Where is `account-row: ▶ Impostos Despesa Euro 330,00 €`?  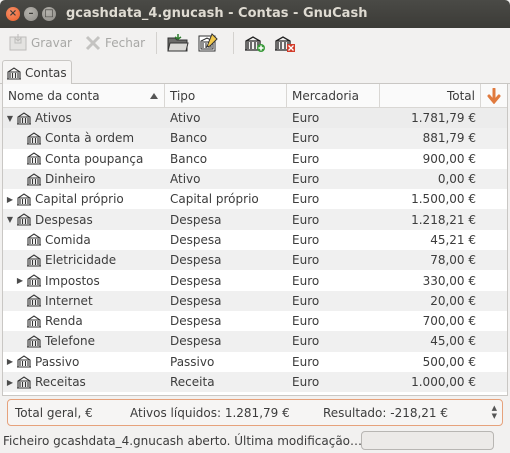
account-row: ▶ Impostos Despesa Euro 330,00 € is located at coordinates (255, 280).